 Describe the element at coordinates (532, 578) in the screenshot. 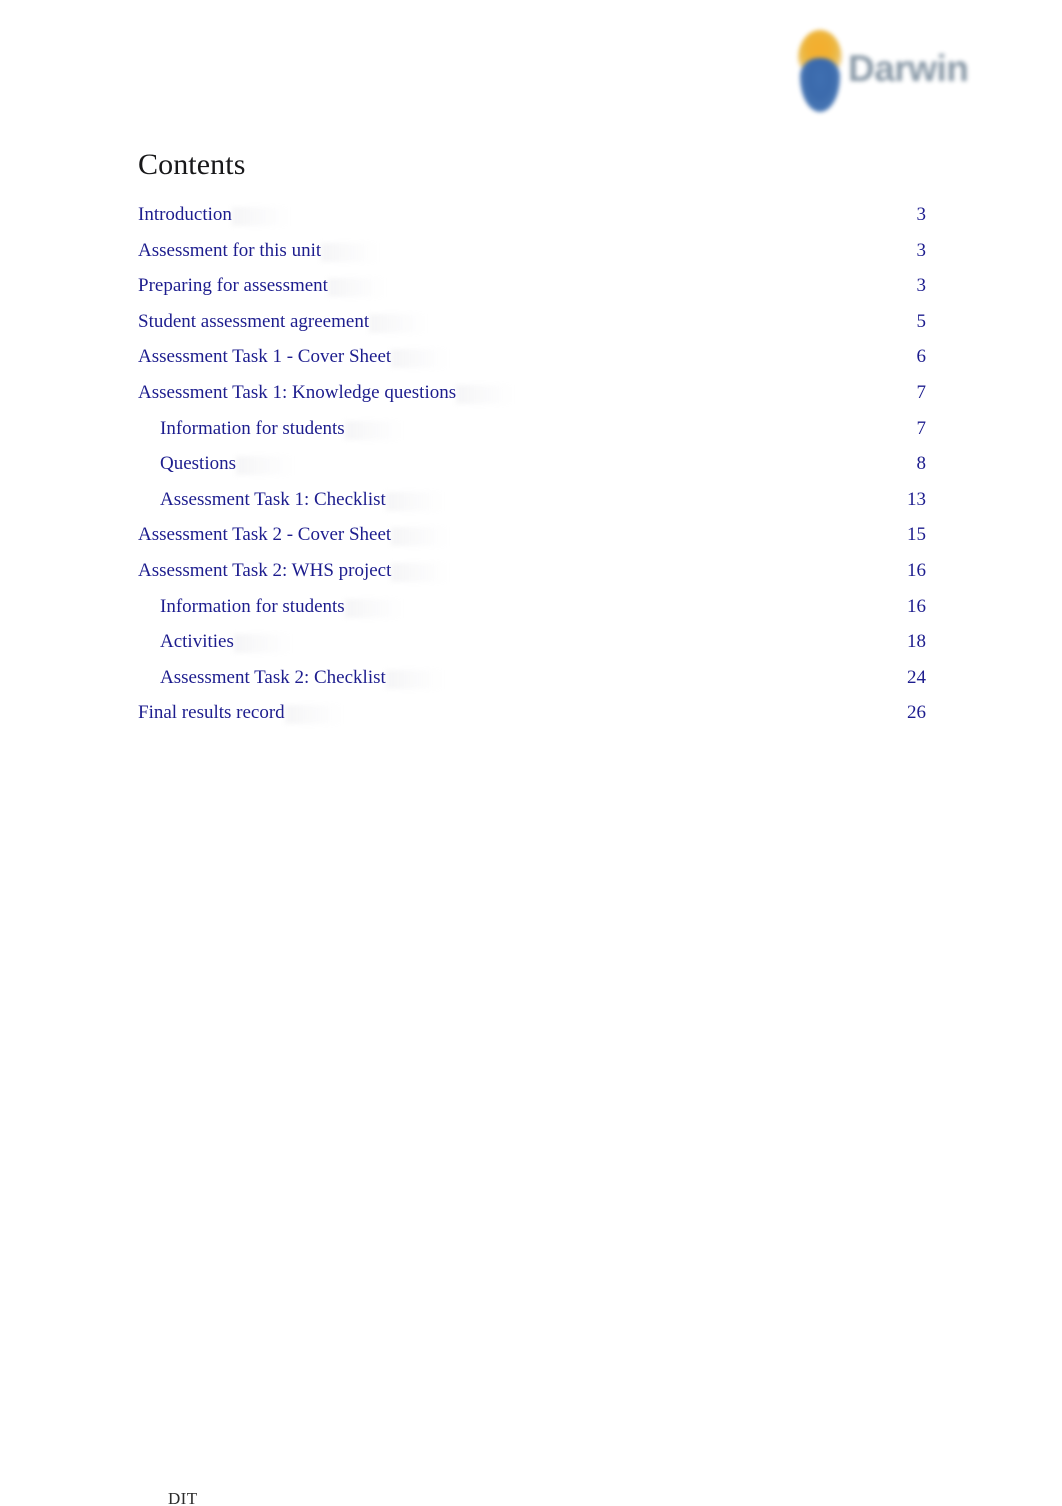

I see `toc-entry: Assessment Task 2: WHS project 16` at that location.